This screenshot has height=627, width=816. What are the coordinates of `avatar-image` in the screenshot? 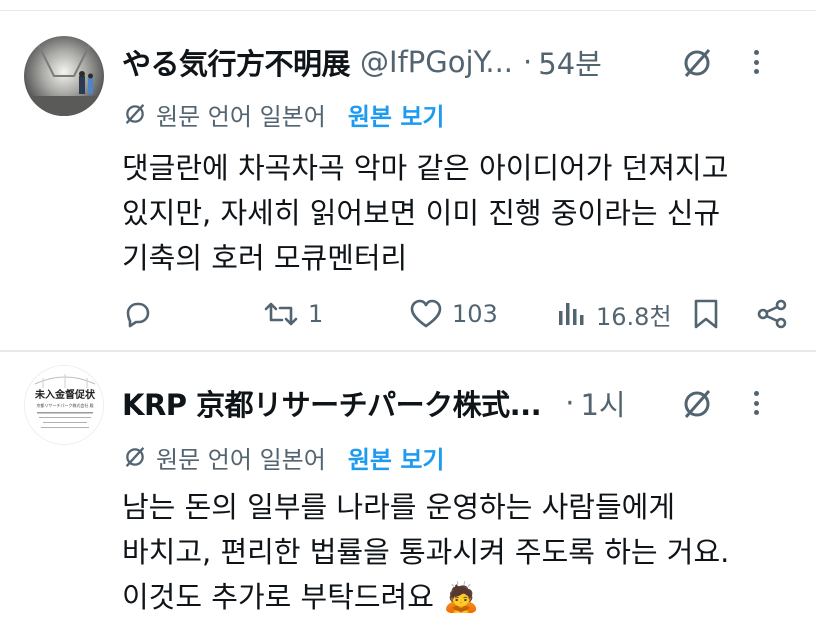 It's located at (64, 76).